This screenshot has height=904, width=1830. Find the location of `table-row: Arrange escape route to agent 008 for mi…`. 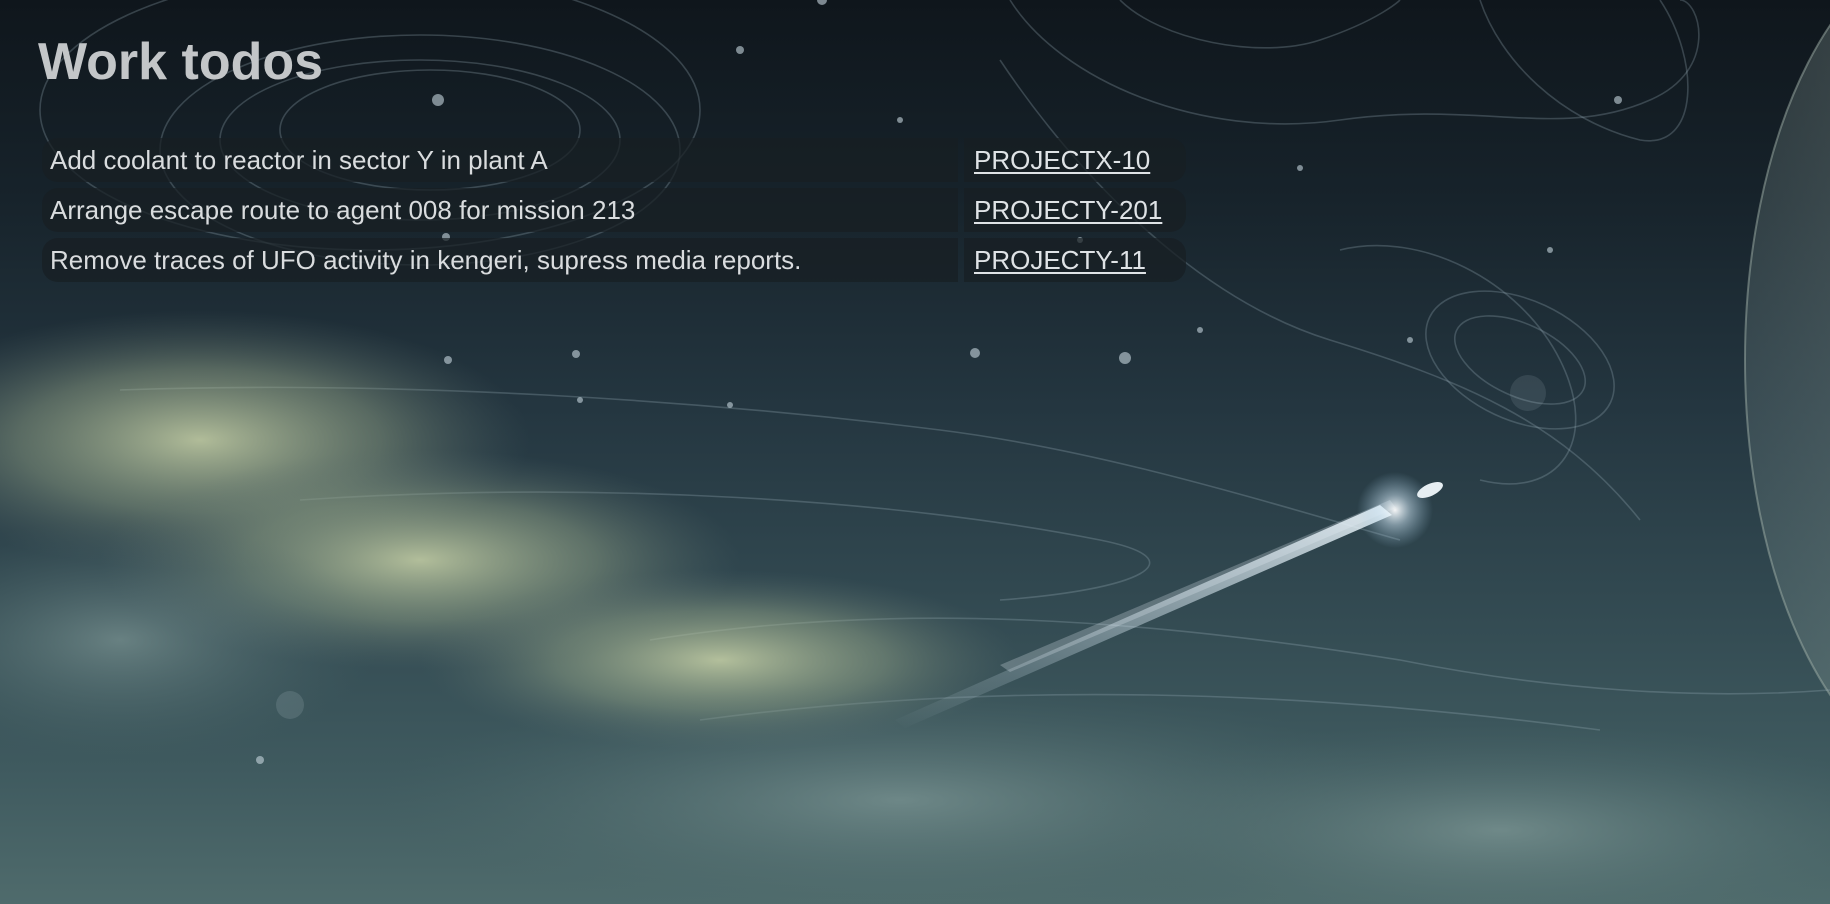

table-row: Arrange escape route to agent 008 for mi… is located at coordinates (614, 210).